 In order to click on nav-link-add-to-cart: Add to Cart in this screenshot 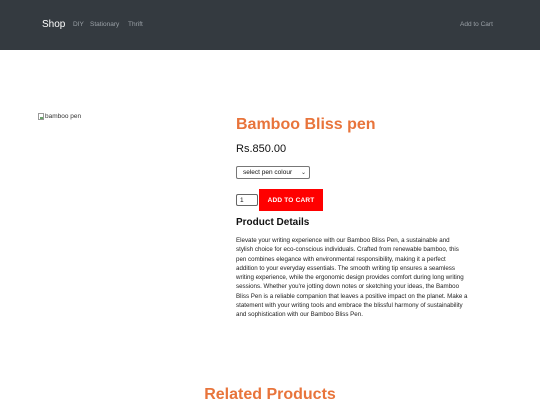, I will do `click(476, 24)`.